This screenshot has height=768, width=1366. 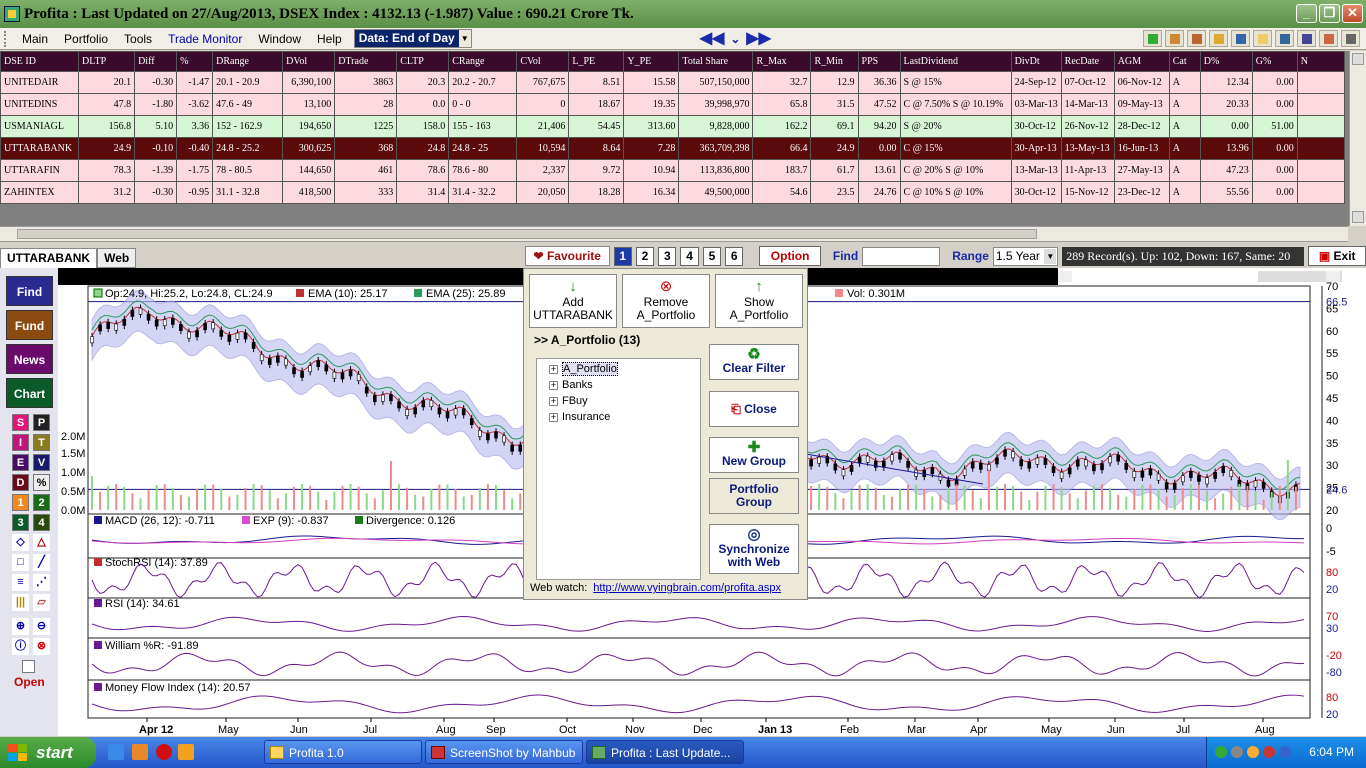 I want to click on tool-1: 1, so click(x=20, y=502).